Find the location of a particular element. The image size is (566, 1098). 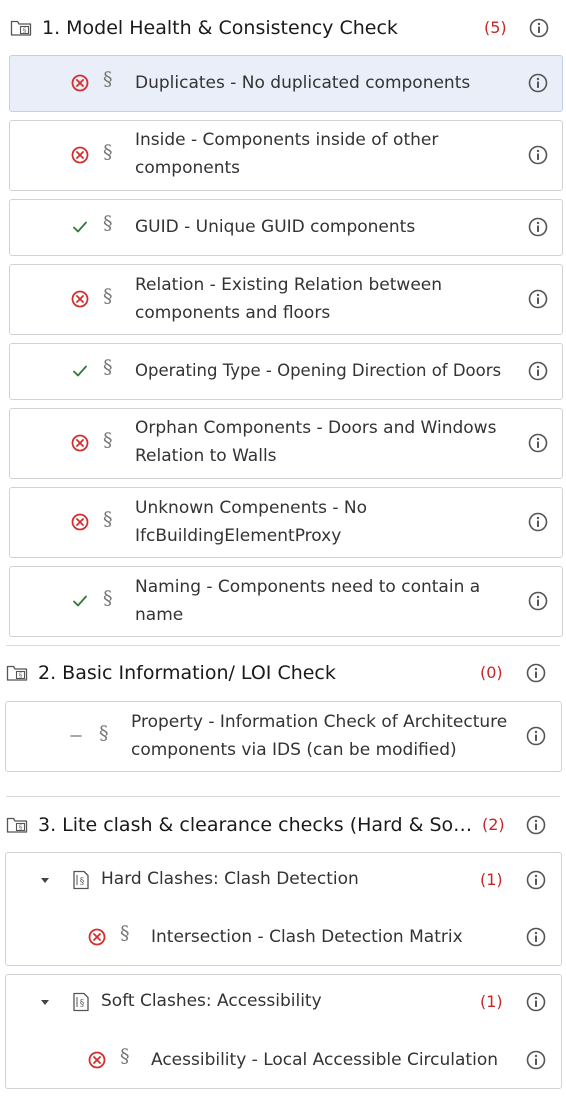

group-header-soft-clashes: Soft Clashes: Accessibility (1) is located at coordinates (282, 1002).